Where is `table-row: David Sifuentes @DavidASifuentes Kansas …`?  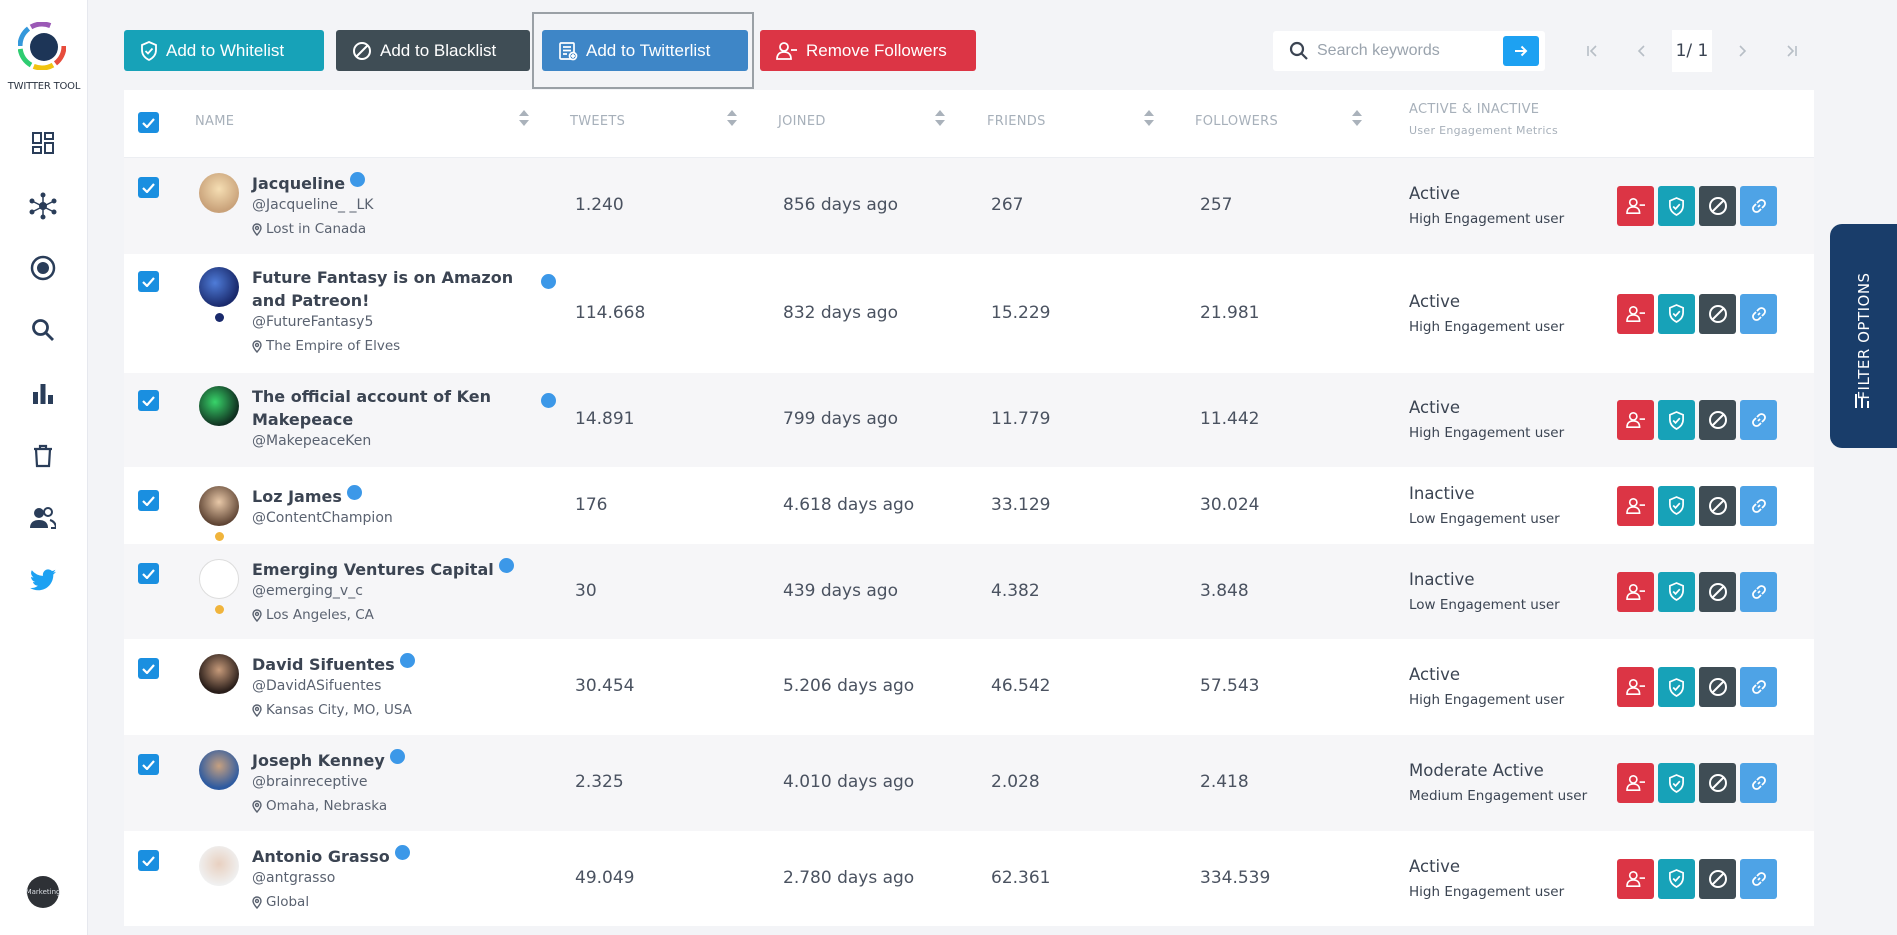
table-row: David Sifuentes @DavidASifuentes Kansas … is located at coordinates (969, 687).